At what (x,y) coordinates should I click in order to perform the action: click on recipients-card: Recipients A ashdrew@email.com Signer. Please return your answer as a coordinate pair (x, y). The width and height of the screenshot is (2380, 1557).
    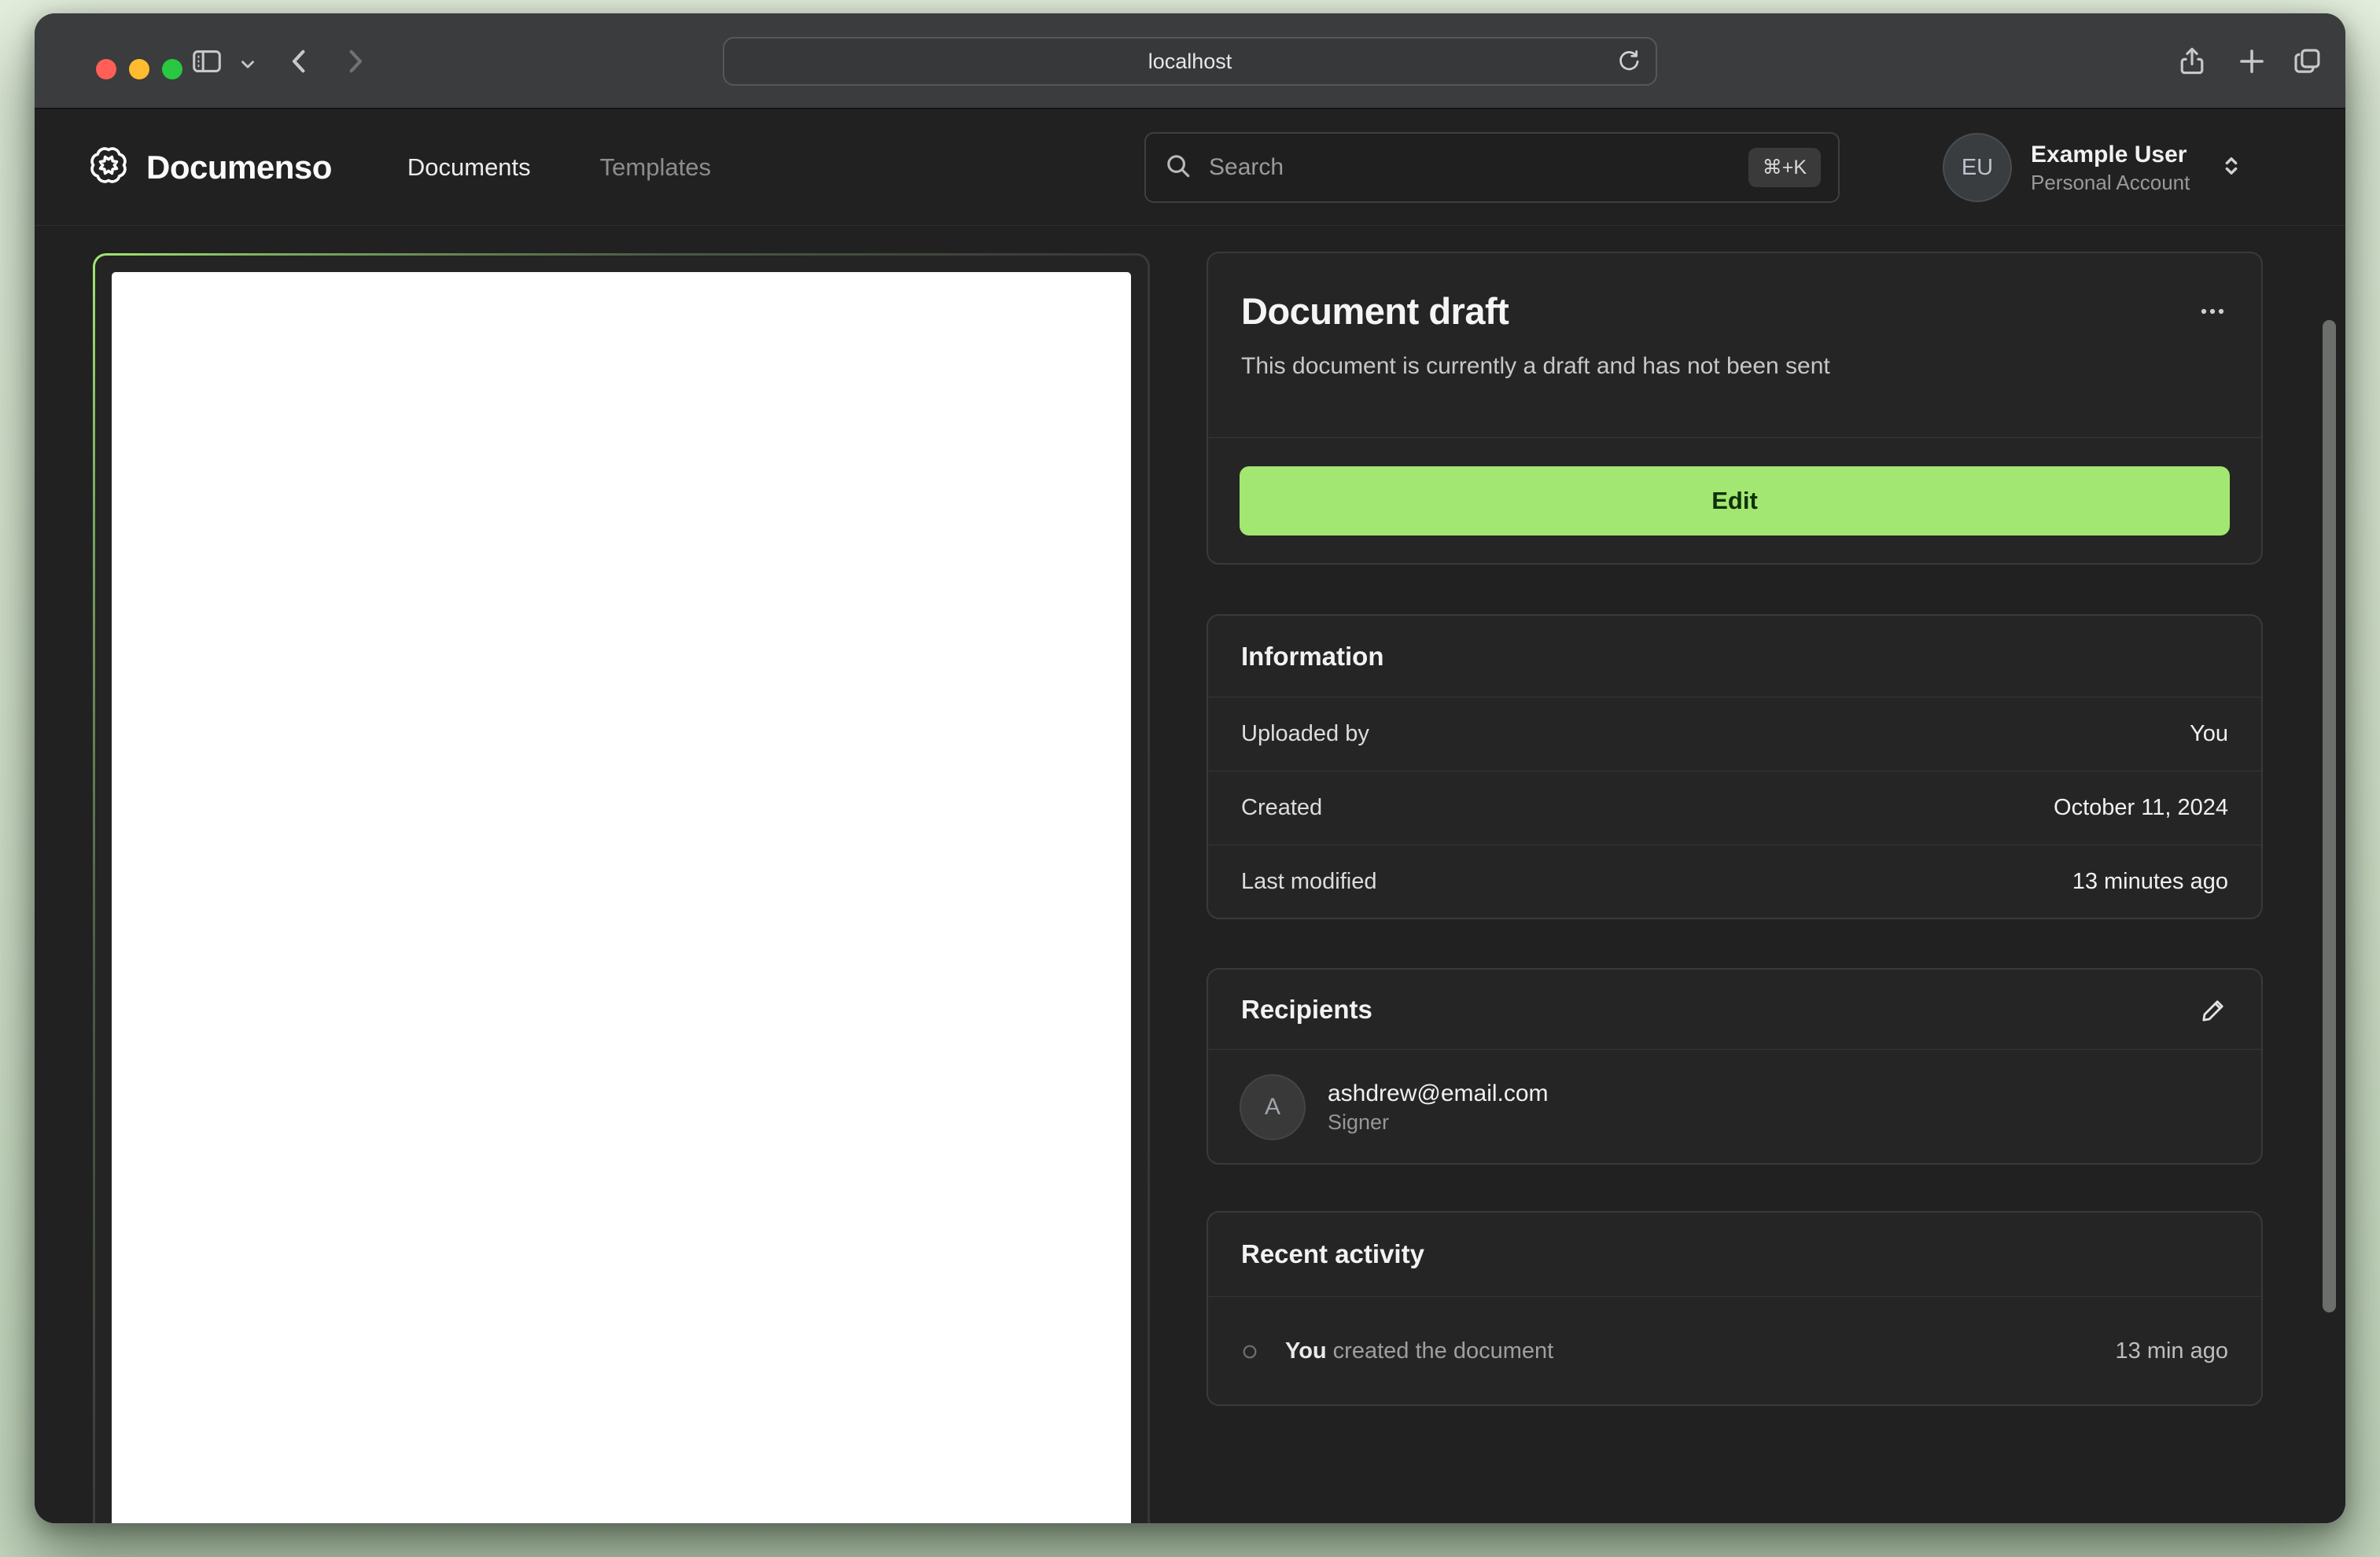
    Looking at the image, I should click on (1735, 1066).